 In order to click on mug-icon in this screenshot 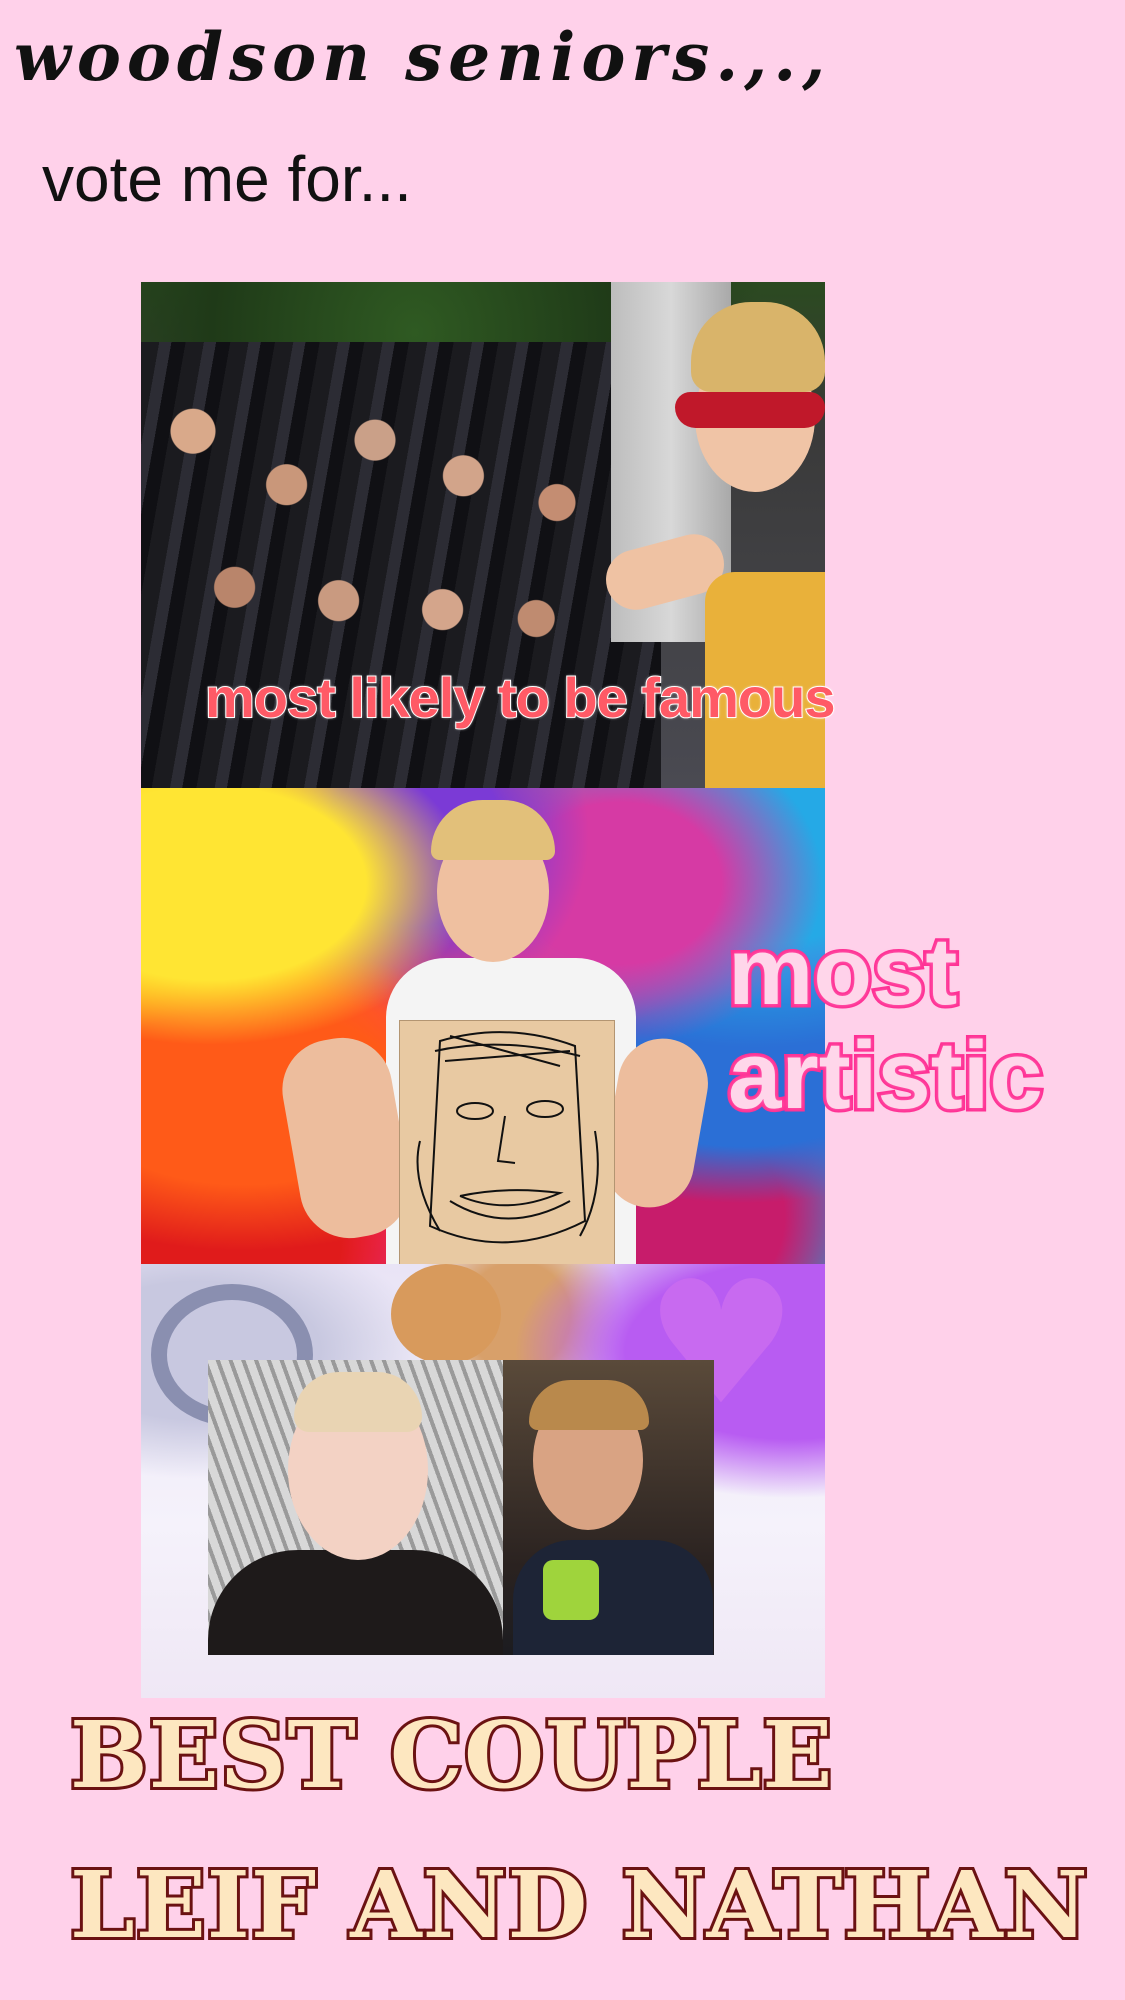, I will do `click(571, 1590)`.